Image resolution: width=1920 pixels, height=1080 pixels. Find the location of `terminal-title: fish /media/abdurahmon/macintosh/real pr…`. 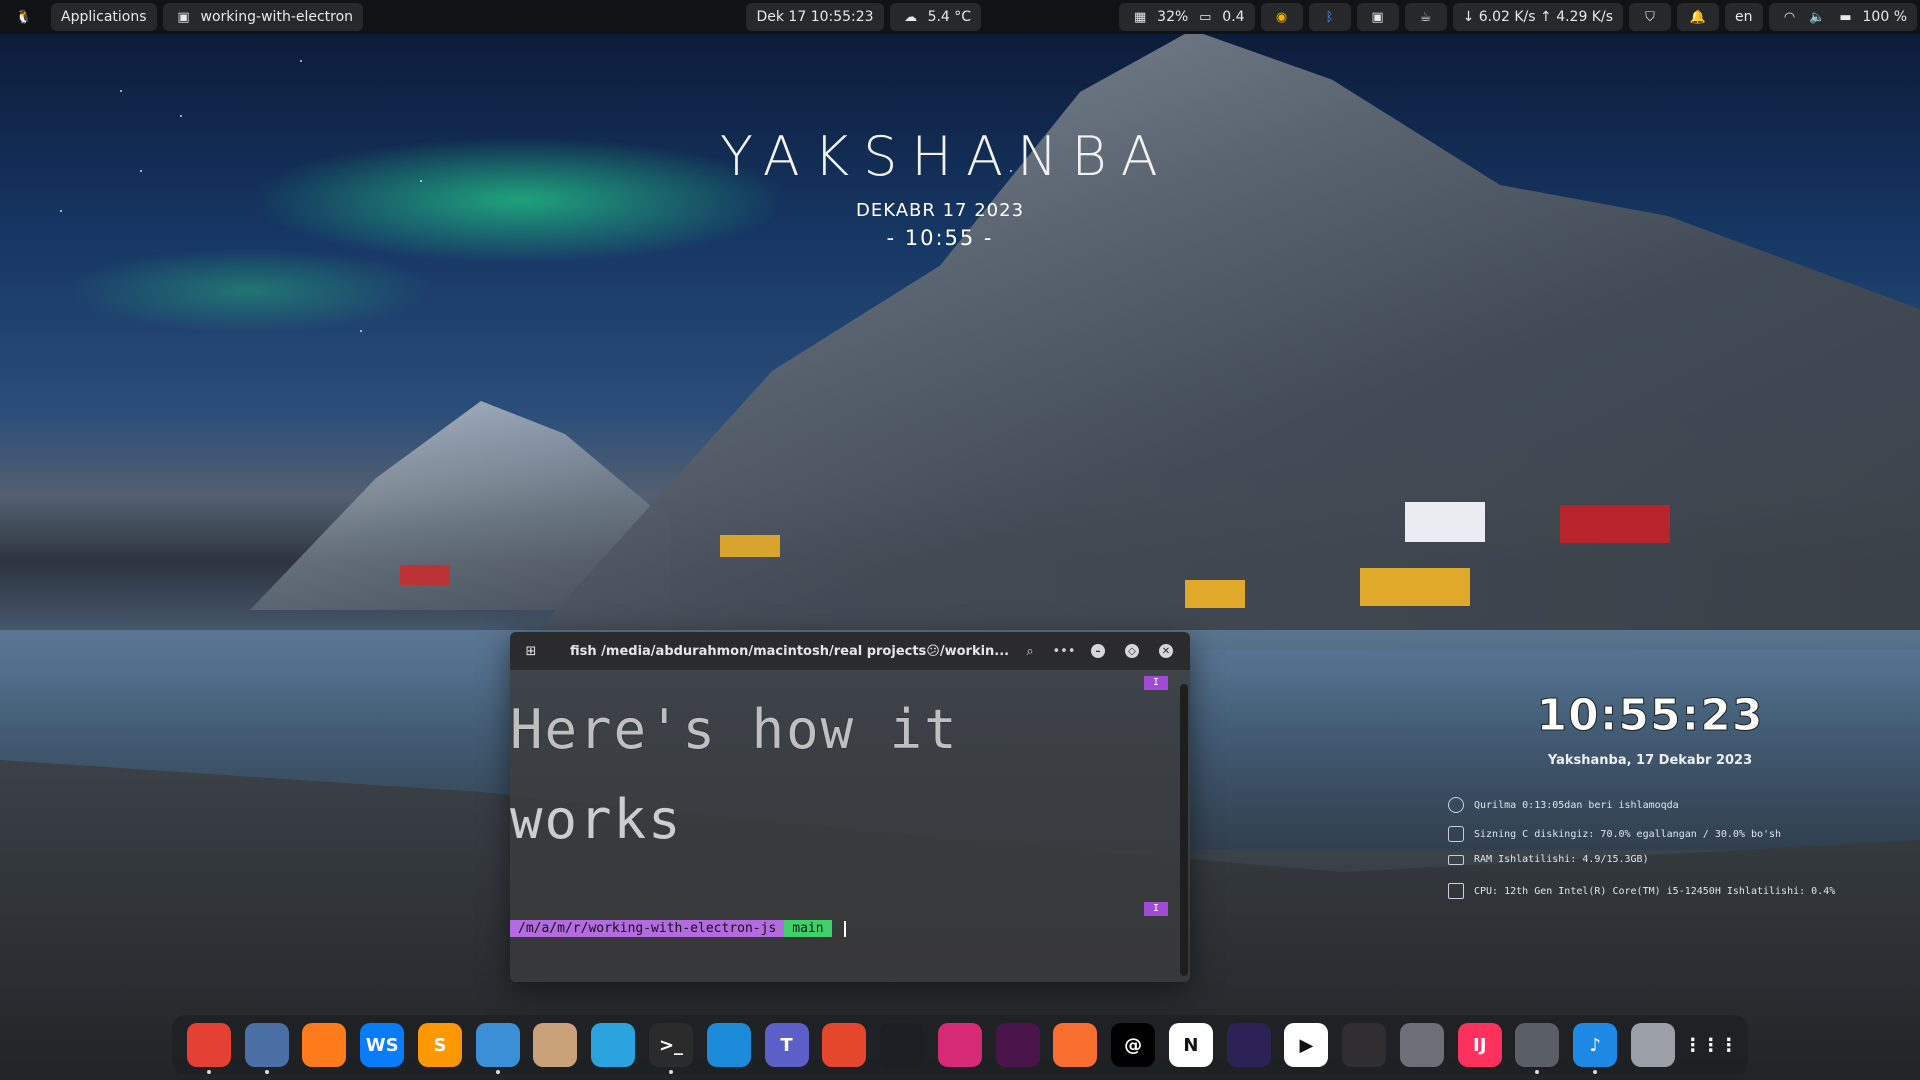

terminal-title: fish /media/abdurahmon/macintosh/real pr… is located at coordinates (790, 651).